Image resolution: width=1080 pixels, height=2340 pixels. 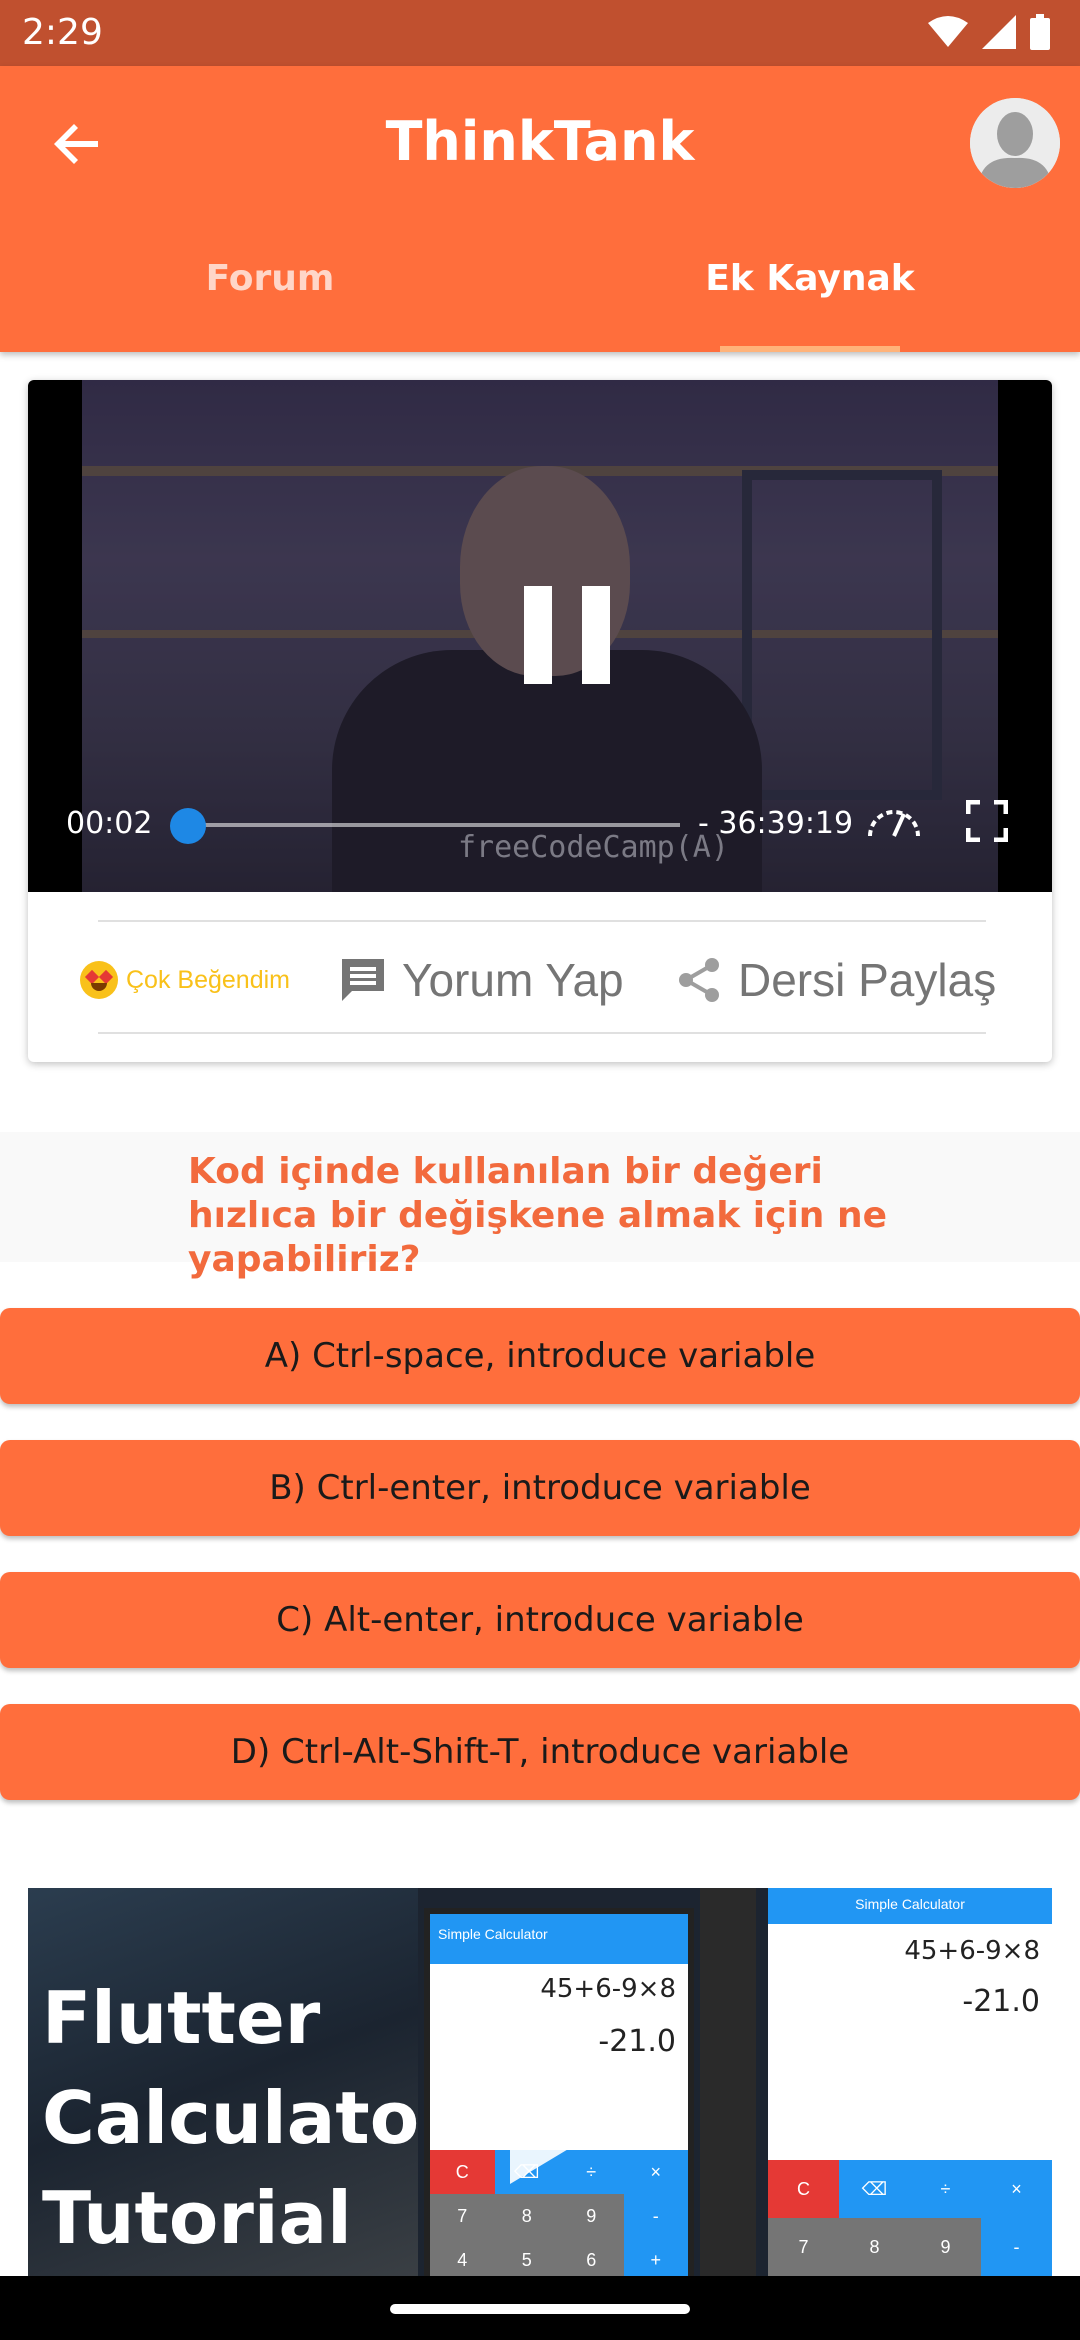 I want to click on answer-option-a: A) Ctrl-space, introduce variable, so click(x=540, y=1356).